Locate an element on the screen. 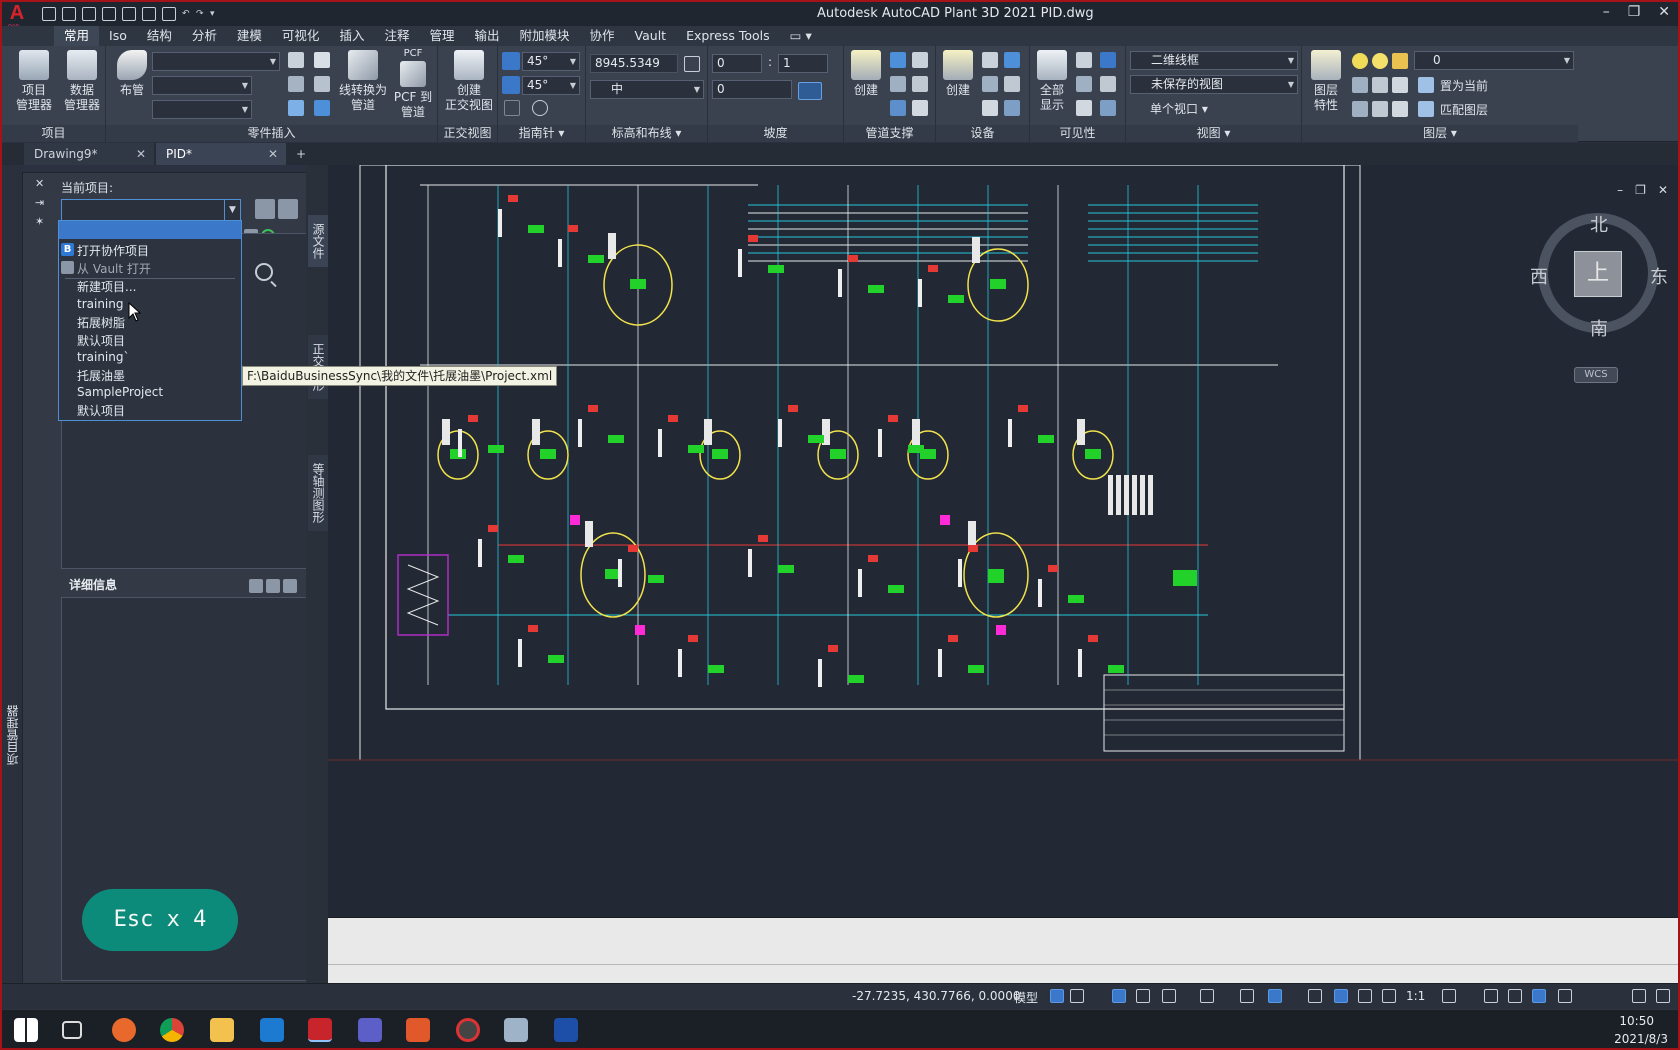 The width and height of the screenshot is (1680, 1050). support-toggle-icon is located at coordinates (898, 108).